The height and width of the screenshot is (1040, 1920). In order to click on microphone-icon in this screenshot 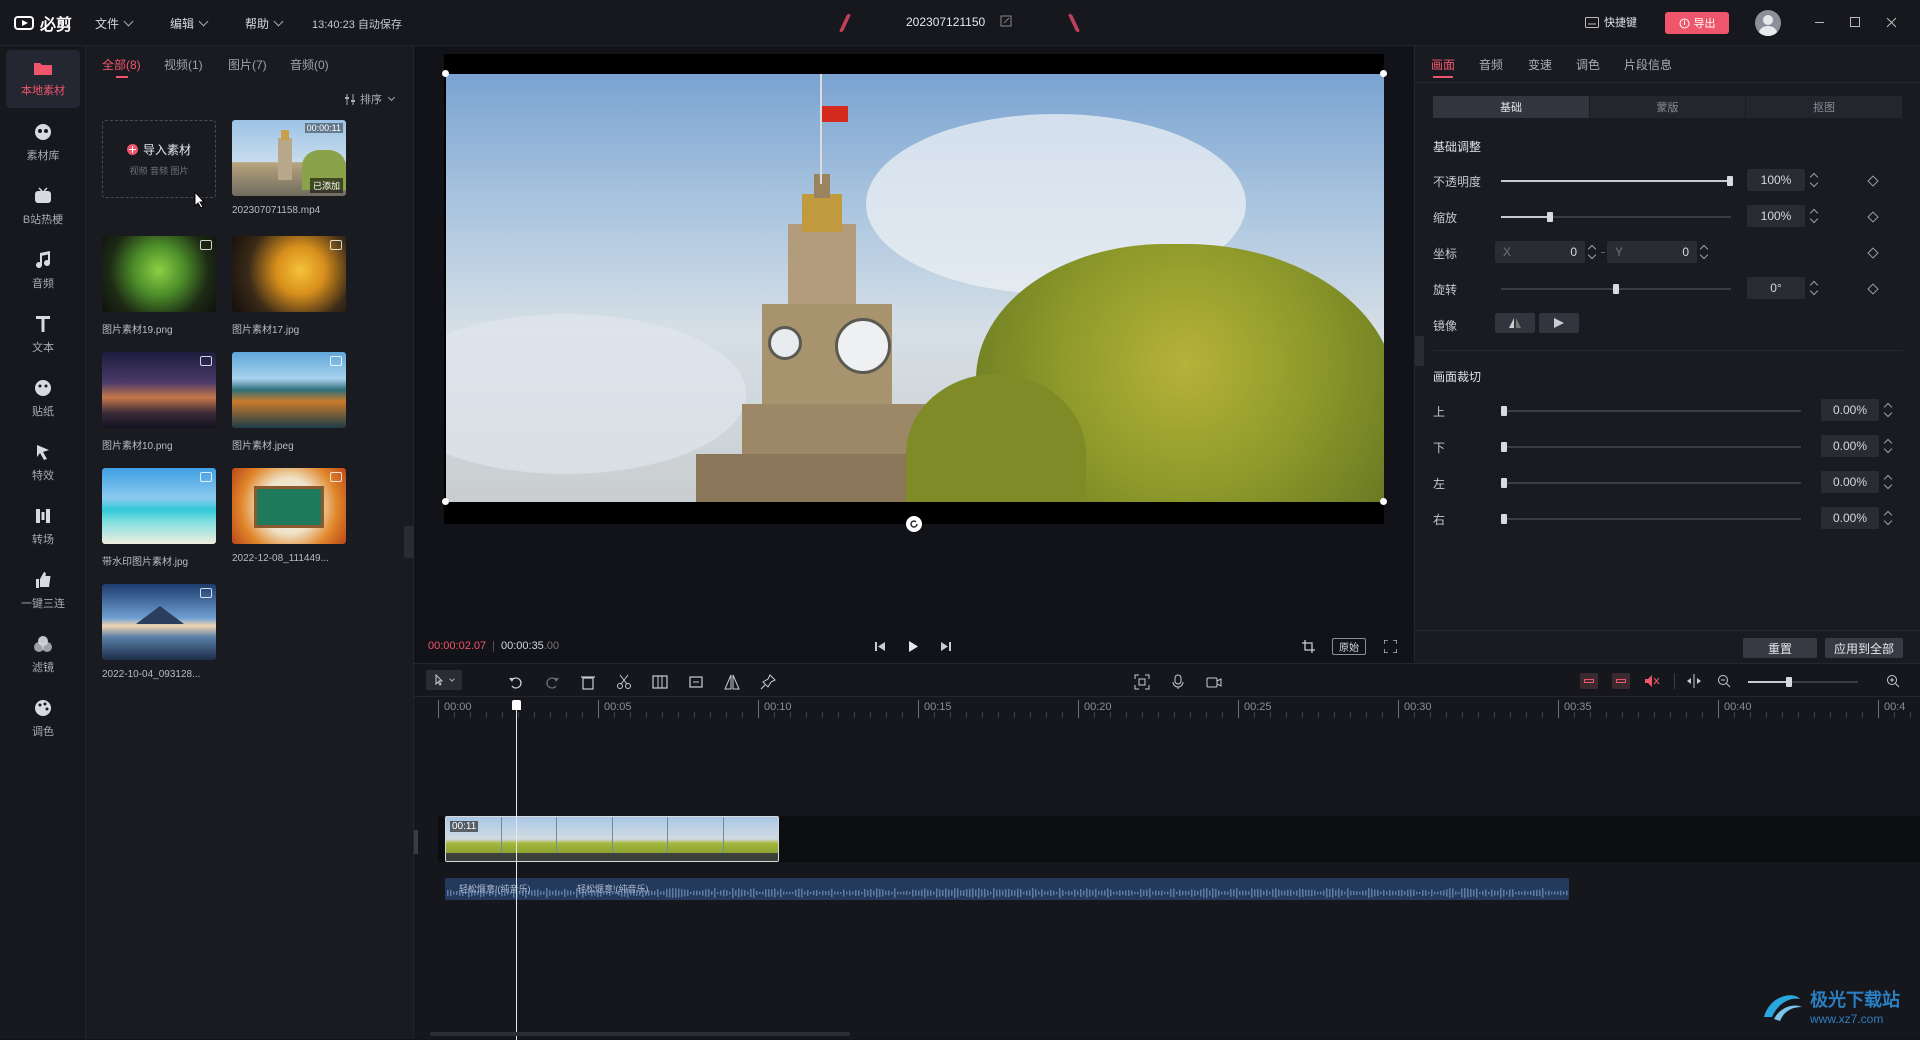, I will do `click(1178, 682)`.